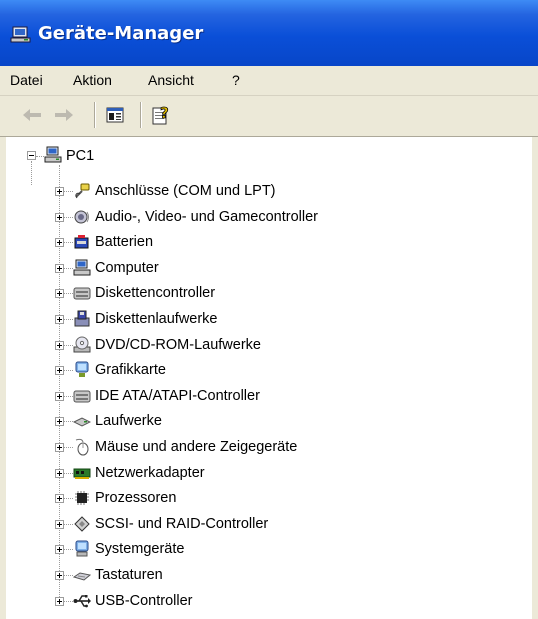 The image size is (538, 619). What do you see at coordinates (82, 498) in the screenshot?
I see `processor-icon` at bounding box center [82, 498].